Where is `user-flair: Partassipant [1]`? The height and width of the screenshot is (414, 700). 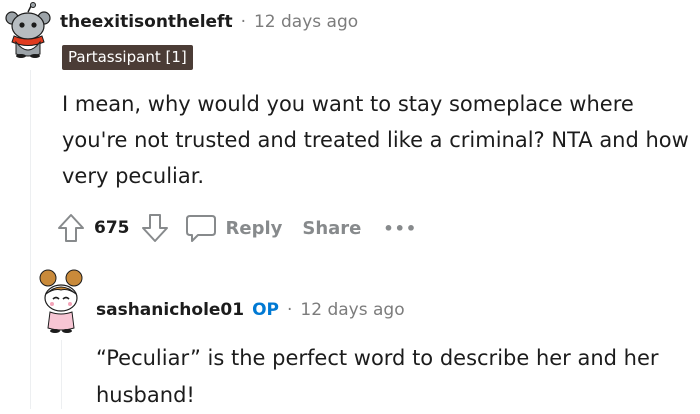
user-flair: Partassipant [1] is located at coordinates (127, 57).